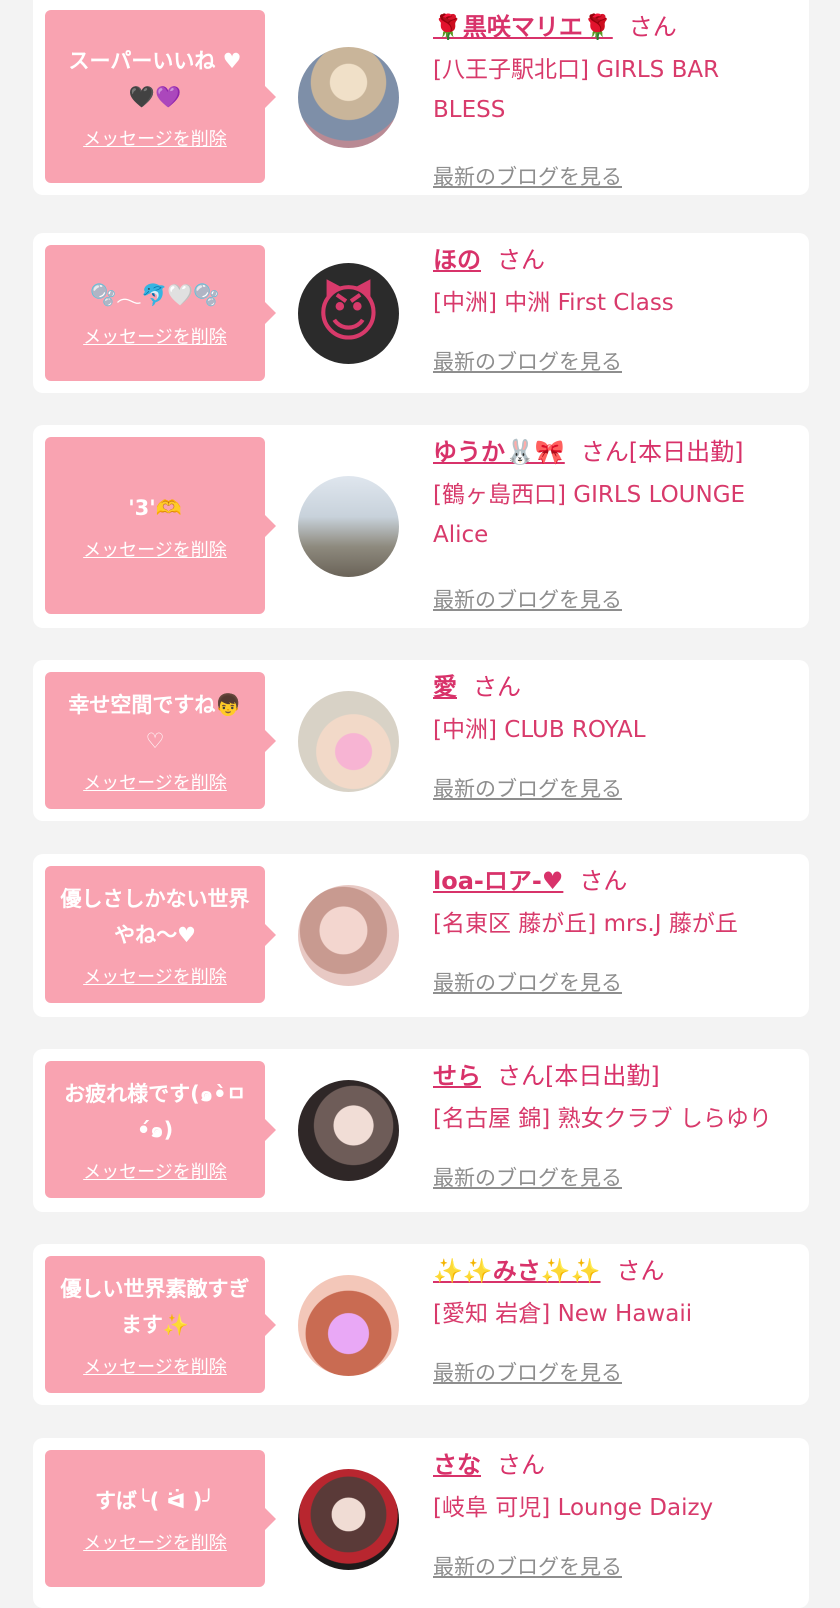 The image size is (840, 1608). I want to click on shop-name: [中洲] CLUB ROYAL, so click(539, 730).